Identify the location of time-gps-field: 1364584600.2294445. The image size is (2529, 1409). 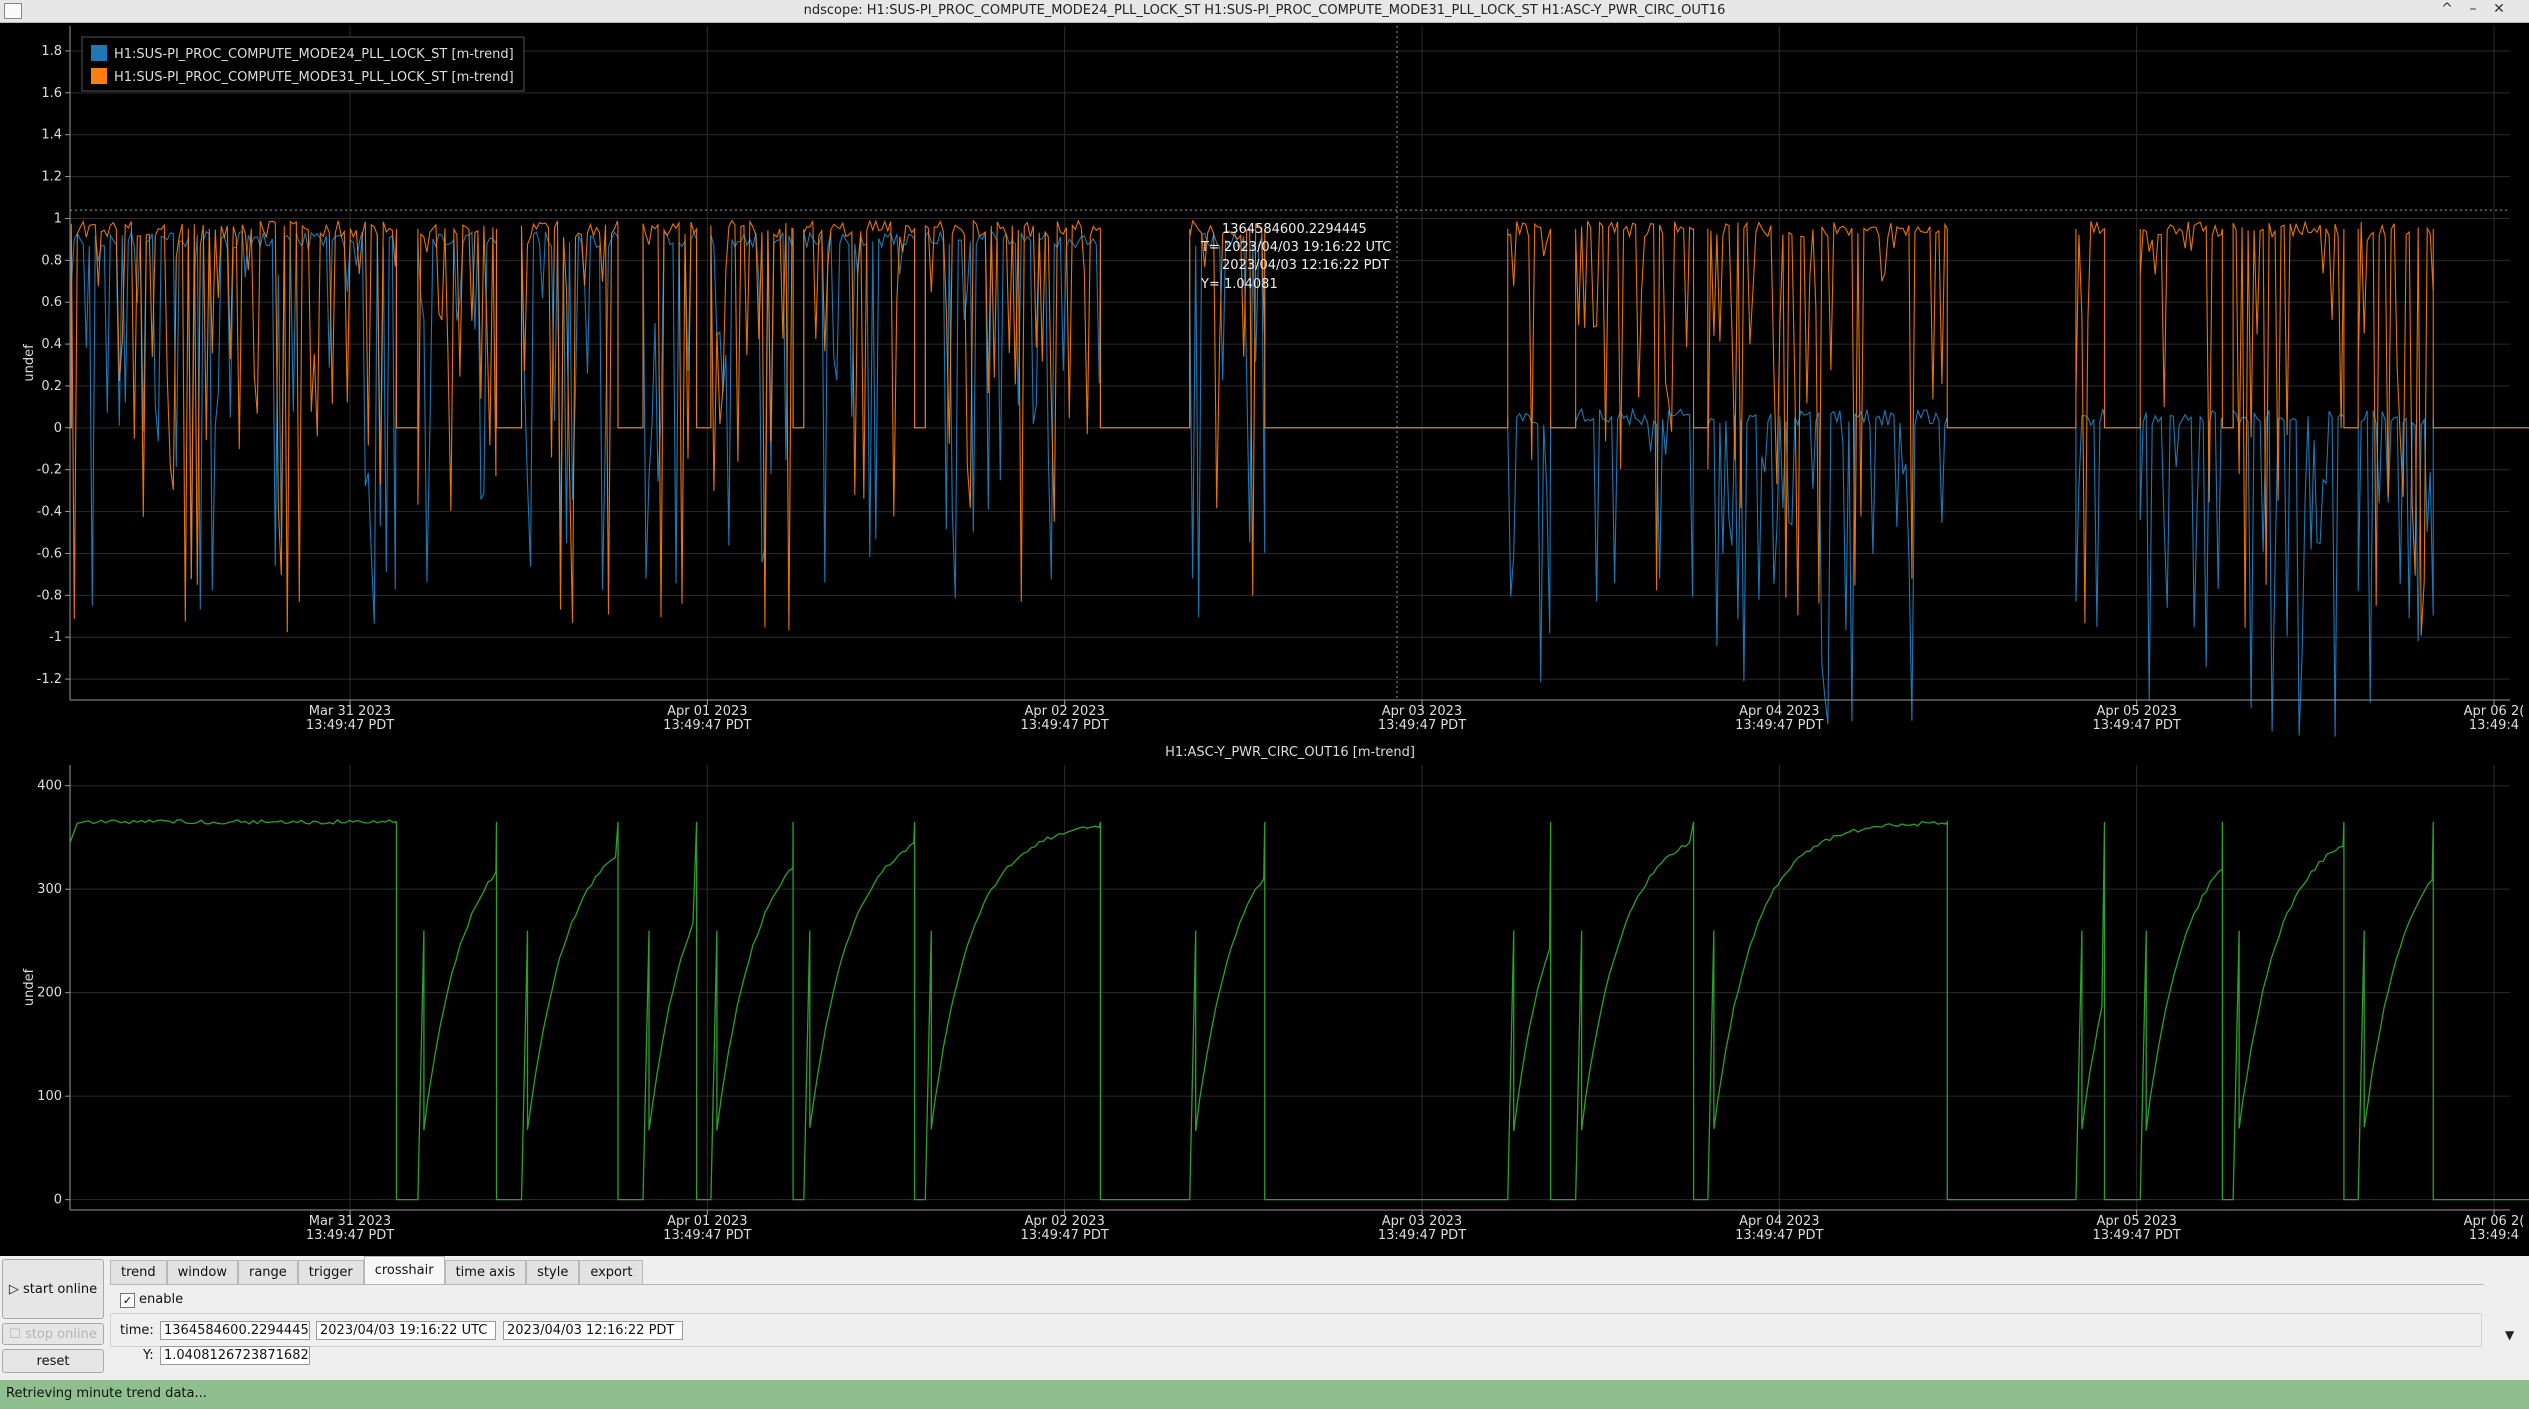
(235, 1330).